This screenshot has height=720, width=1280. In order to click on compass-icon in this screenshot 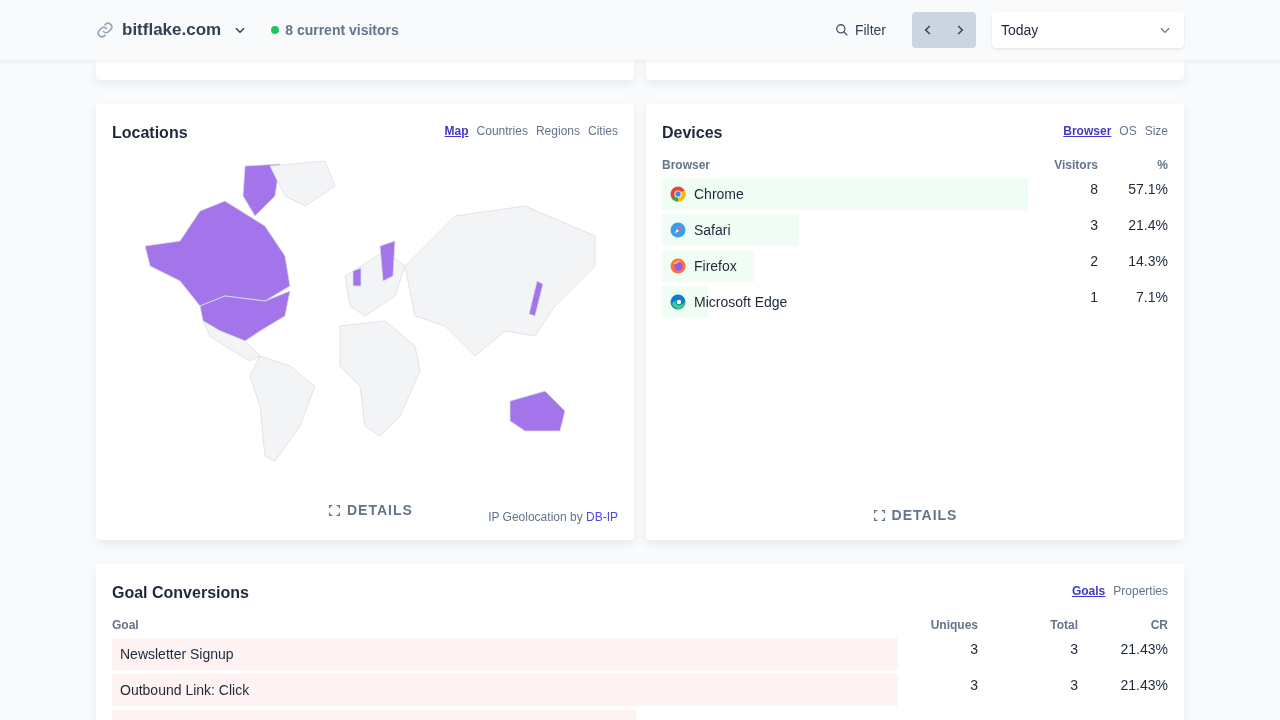, I will do `click(678, 230)`.